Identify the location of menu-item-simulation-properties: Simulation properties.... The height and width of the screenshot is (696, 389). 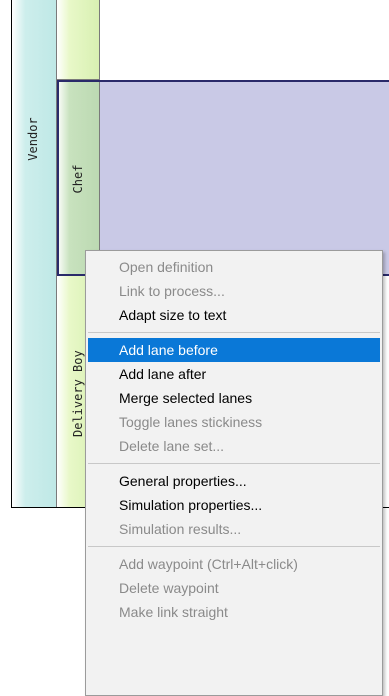
(234, 505).